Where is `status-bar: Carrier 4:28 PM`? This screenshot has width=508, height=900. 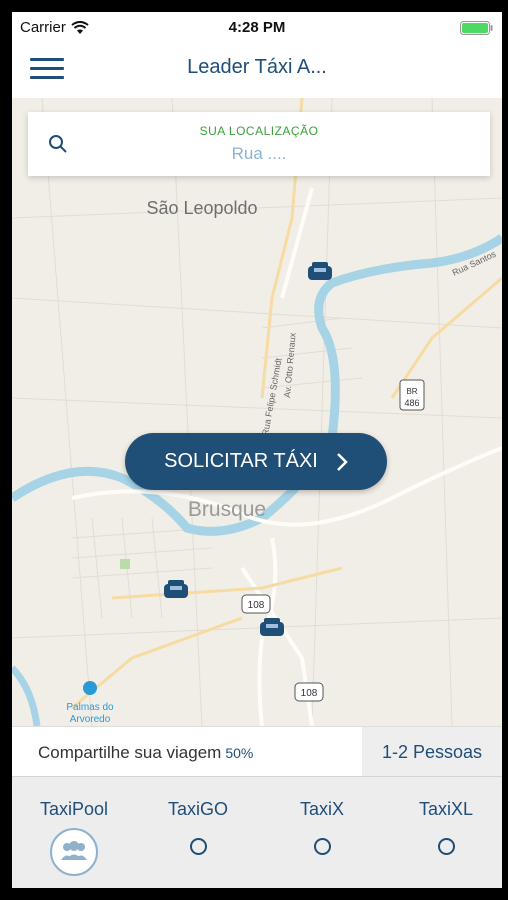 status-bar: Carrier 4:28 PM is located at coordinates (257, 27).